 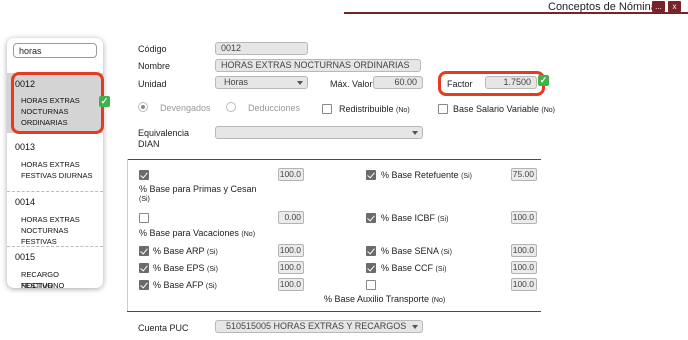 I want to click on max-valor-field: 60.00, so click(x=398, y=82).